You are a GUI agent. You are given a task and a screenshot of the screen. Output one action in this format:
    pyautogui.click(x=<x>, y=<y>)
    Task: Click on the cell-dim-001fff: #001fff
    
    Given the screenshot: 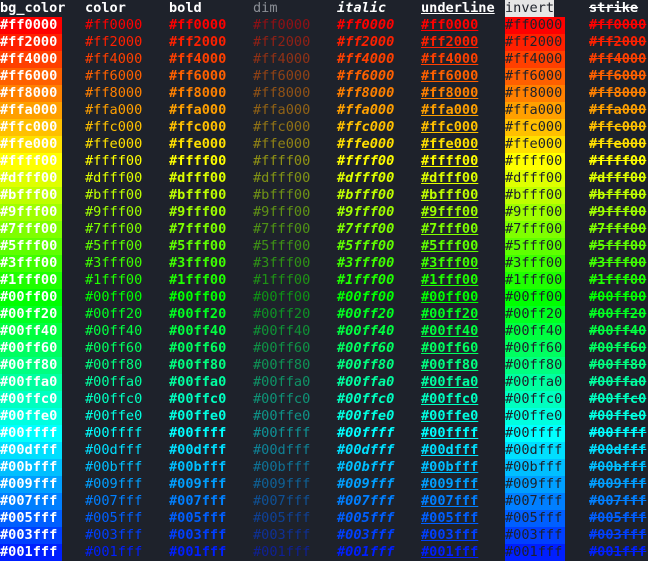 What is the action you would take?
    pyautogui.click(x=282, y=552)
    